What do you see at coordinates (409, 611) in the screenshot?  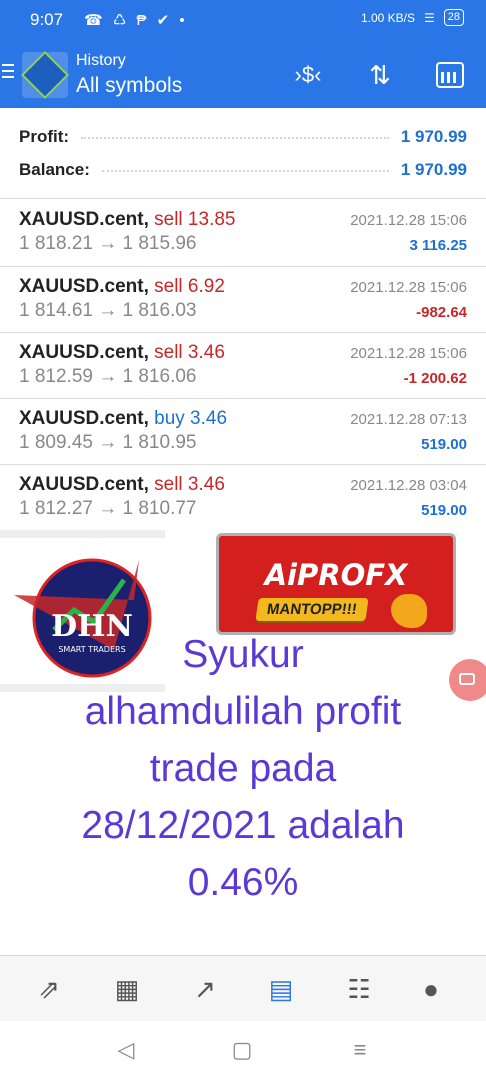 I see `flexed-arm-icon` at bounding box center [409, 611].